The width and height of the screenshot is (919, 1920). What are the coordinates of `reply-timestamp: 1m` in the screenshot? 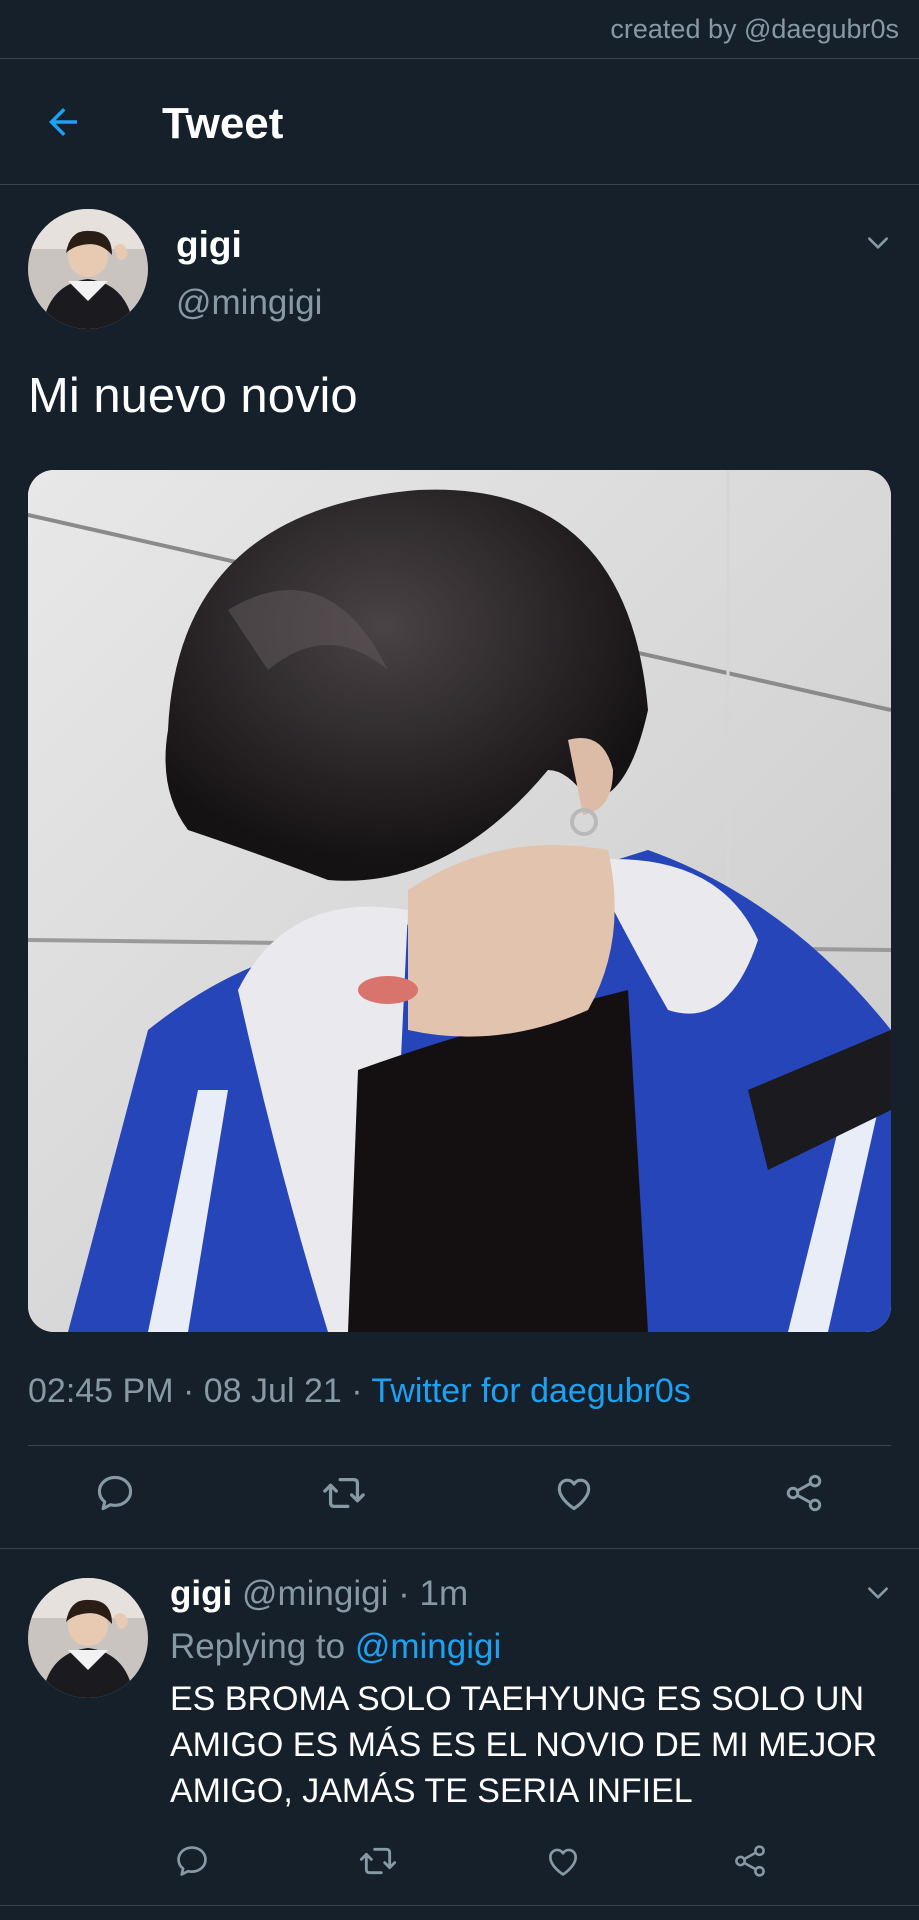 It's located at (444, 1593).